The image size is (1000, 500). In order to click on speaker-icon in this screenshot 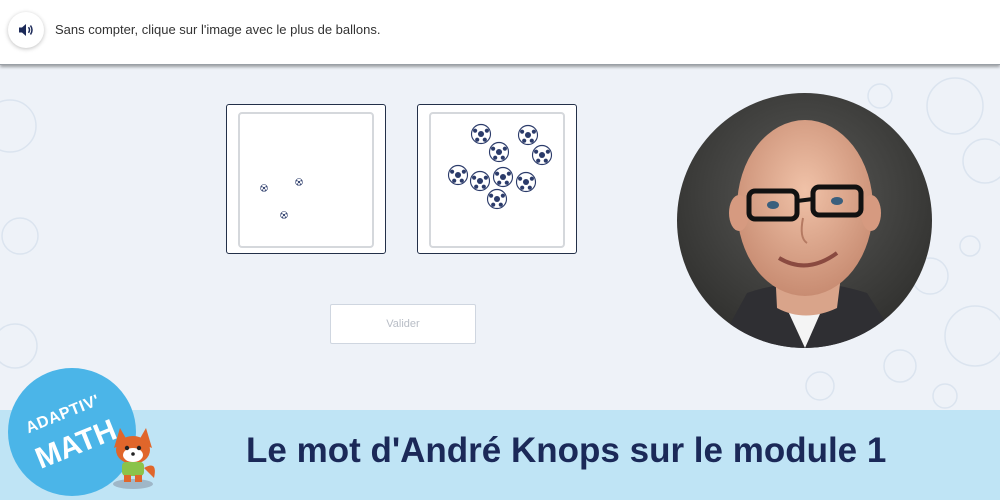, I will do `click(26, 30)`.